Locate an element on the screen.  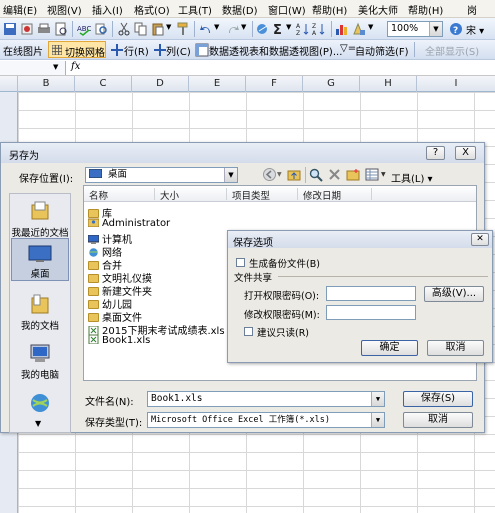
place-my-documents: 我的文档 is located at coordinates (40, 312).